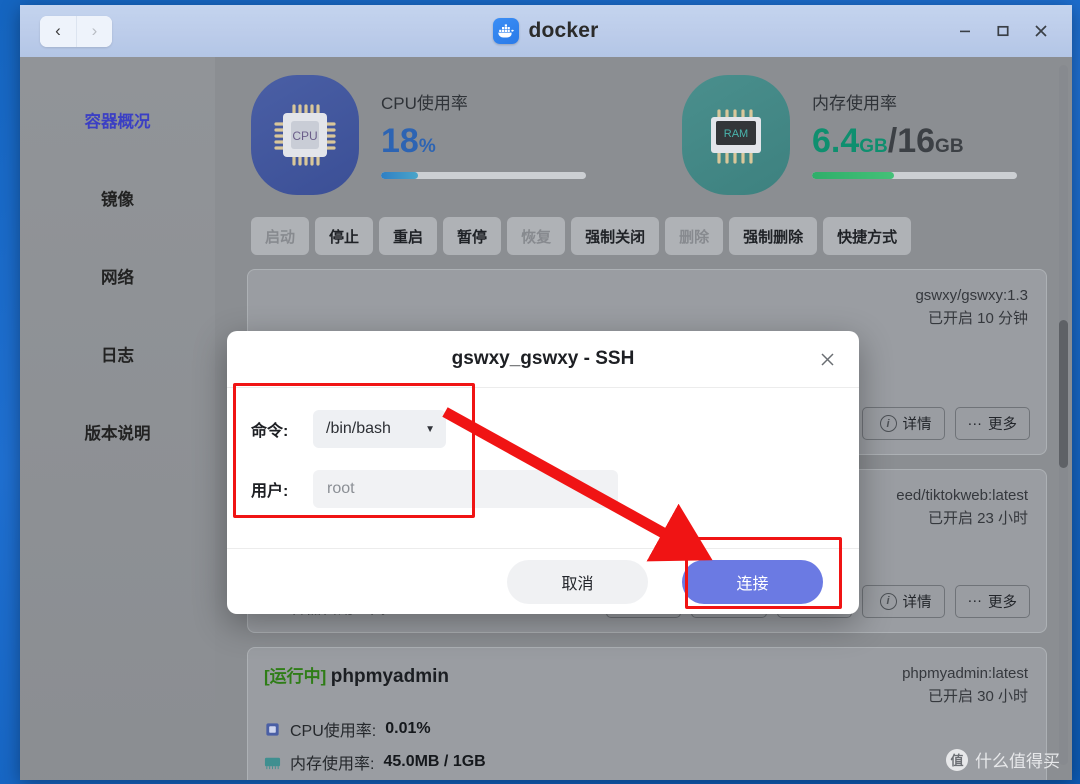 The image size is (1080, 784). I want to click on minimize-icon, so click(965, 31).